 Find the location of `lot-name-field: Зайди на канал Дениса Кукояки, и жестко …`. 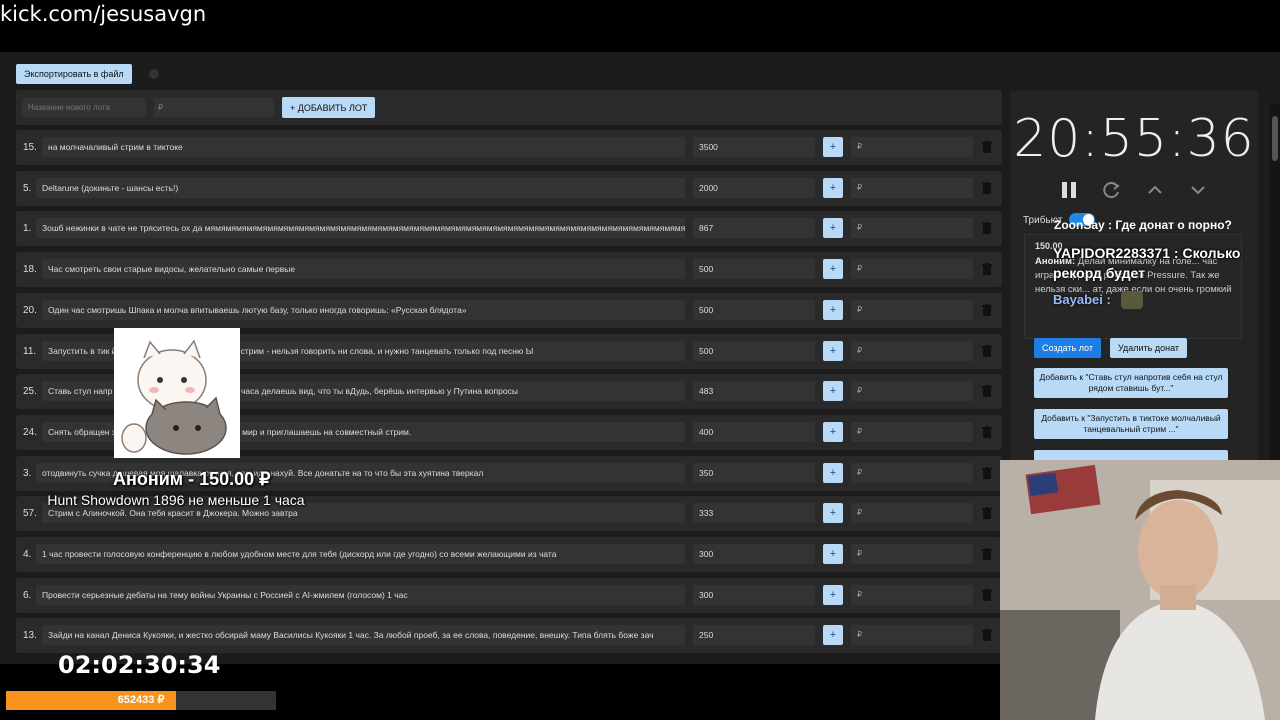

lot-name-field: Зайди на канал Дениса Кукояки, и жестко … is located at coordinates (363, 635).